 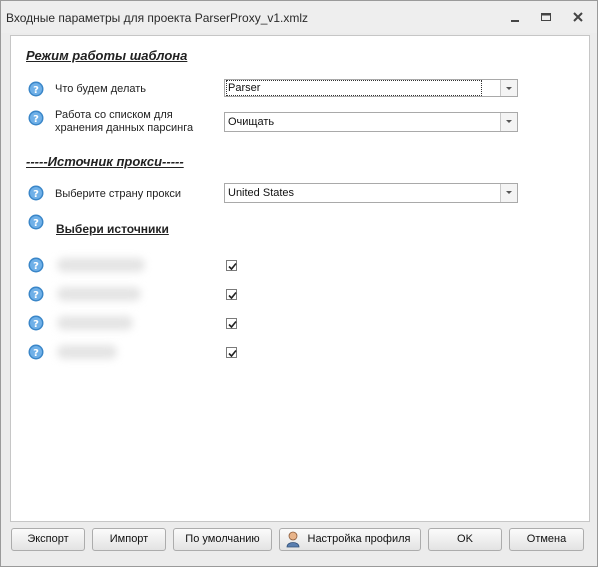 I want to click on cancel-button: Отмена, so click(x=546, y=539).